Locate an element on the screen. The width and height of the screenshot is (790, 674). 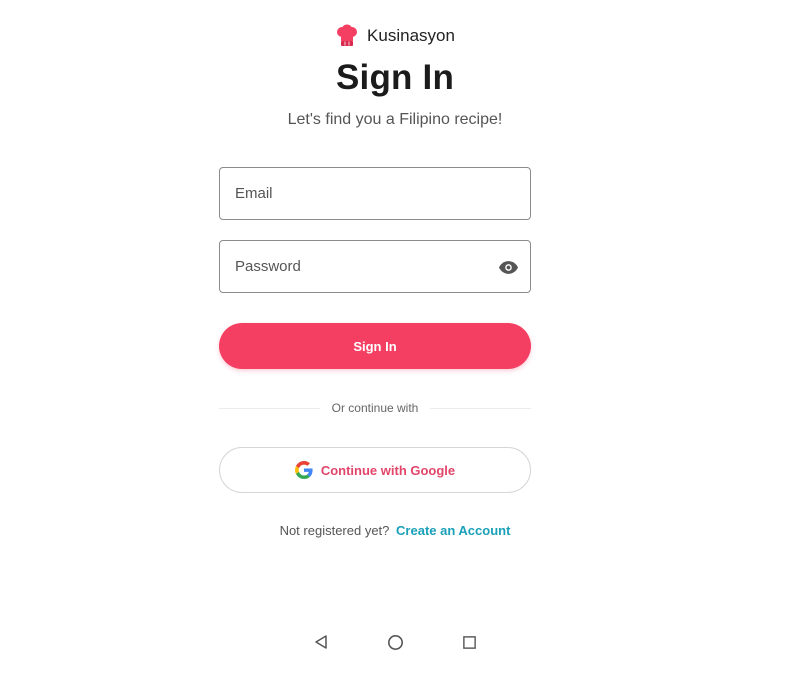
sign-in-button: Sign In is located at coordinates (375, 346).